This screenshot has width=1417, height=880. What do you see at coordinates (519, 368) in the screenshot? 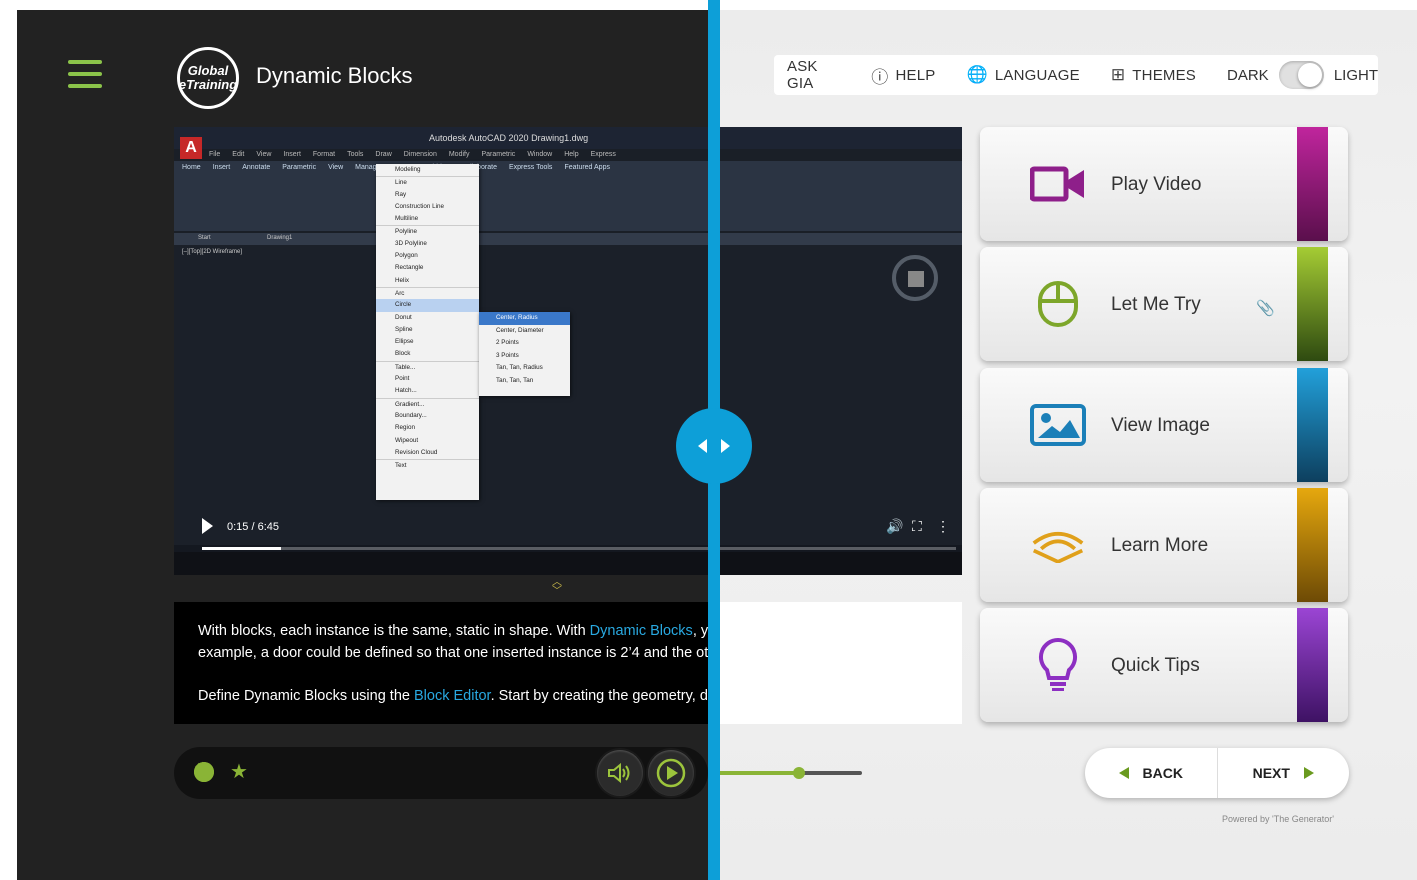
I see `circle-submenu-item: Tan, Tan, Radius` at bounding box center [519, 368].